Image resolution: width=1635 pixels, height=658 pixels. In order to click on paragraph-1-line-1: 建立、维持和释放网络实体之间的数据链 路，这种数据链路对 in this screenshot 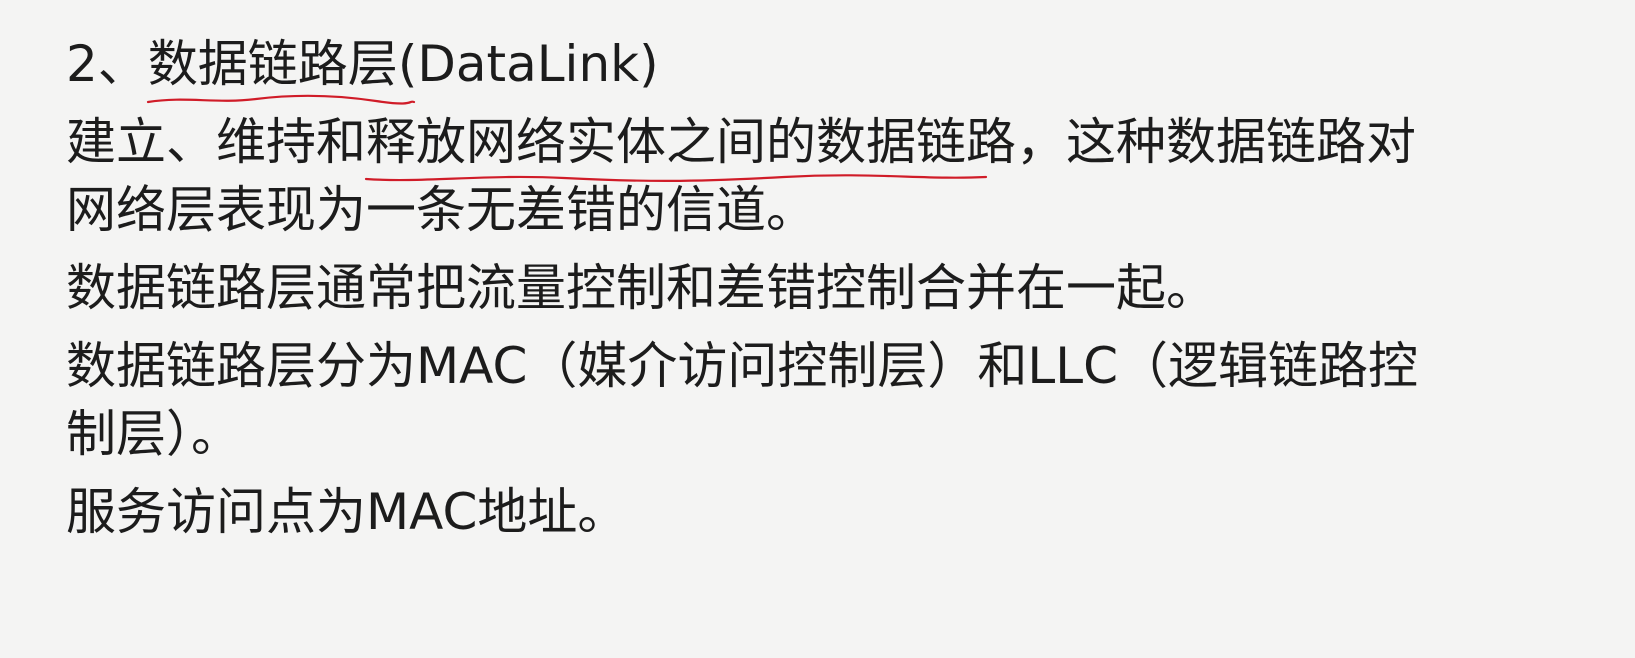, I will do `click(826, 145)`.